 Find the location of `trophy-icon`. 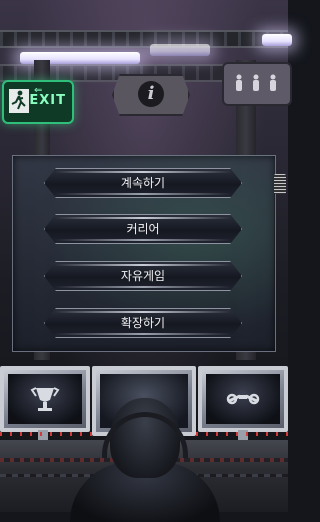

trophy-icon is located at coordinates (45, 399).